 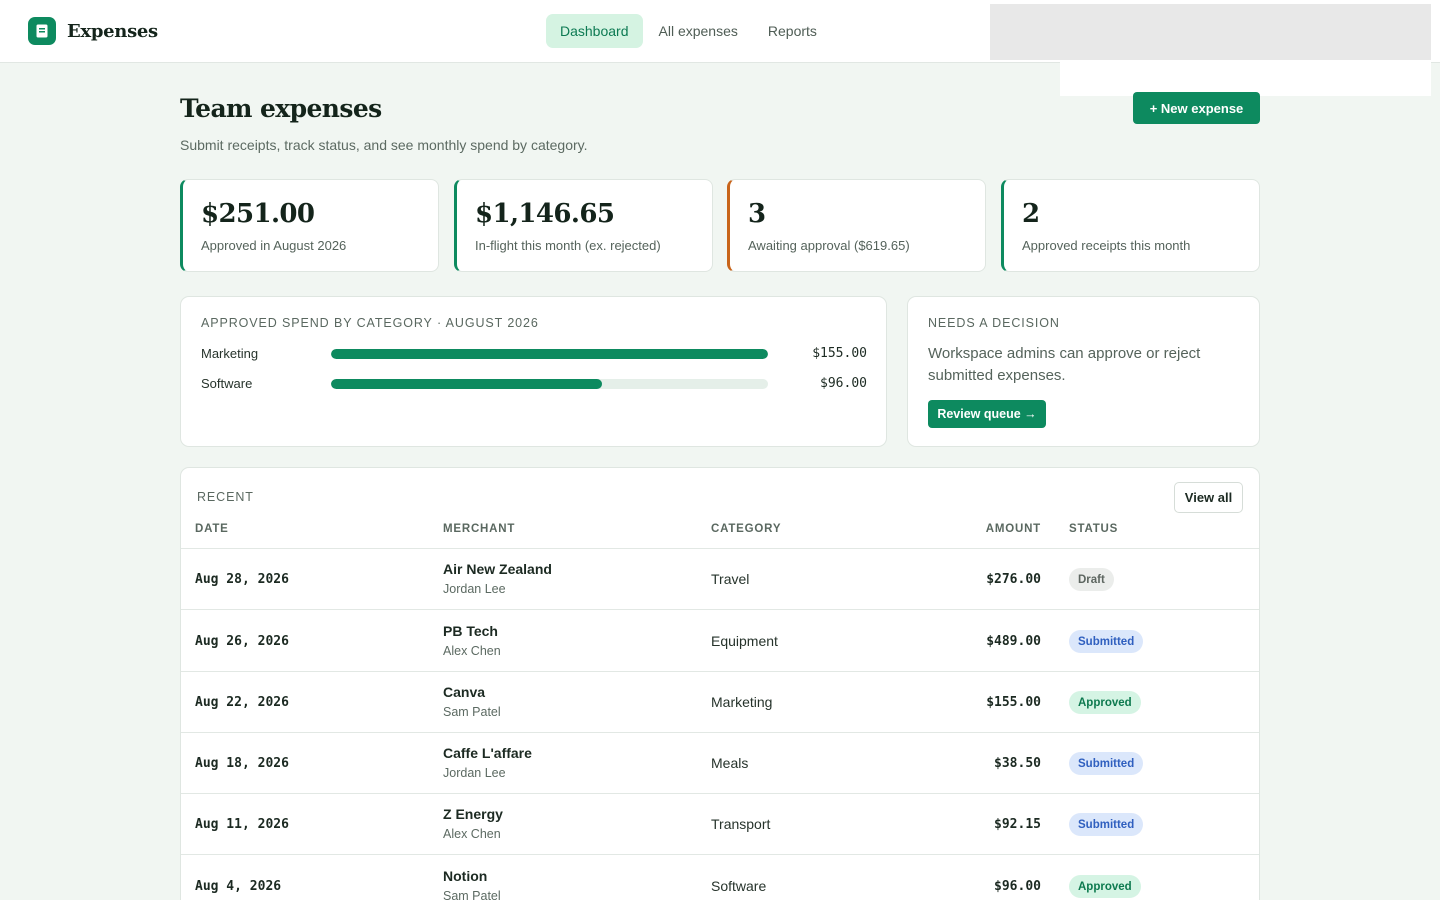 I want to click on category-row: Marketing $155.00, so click(x=534, y=354).